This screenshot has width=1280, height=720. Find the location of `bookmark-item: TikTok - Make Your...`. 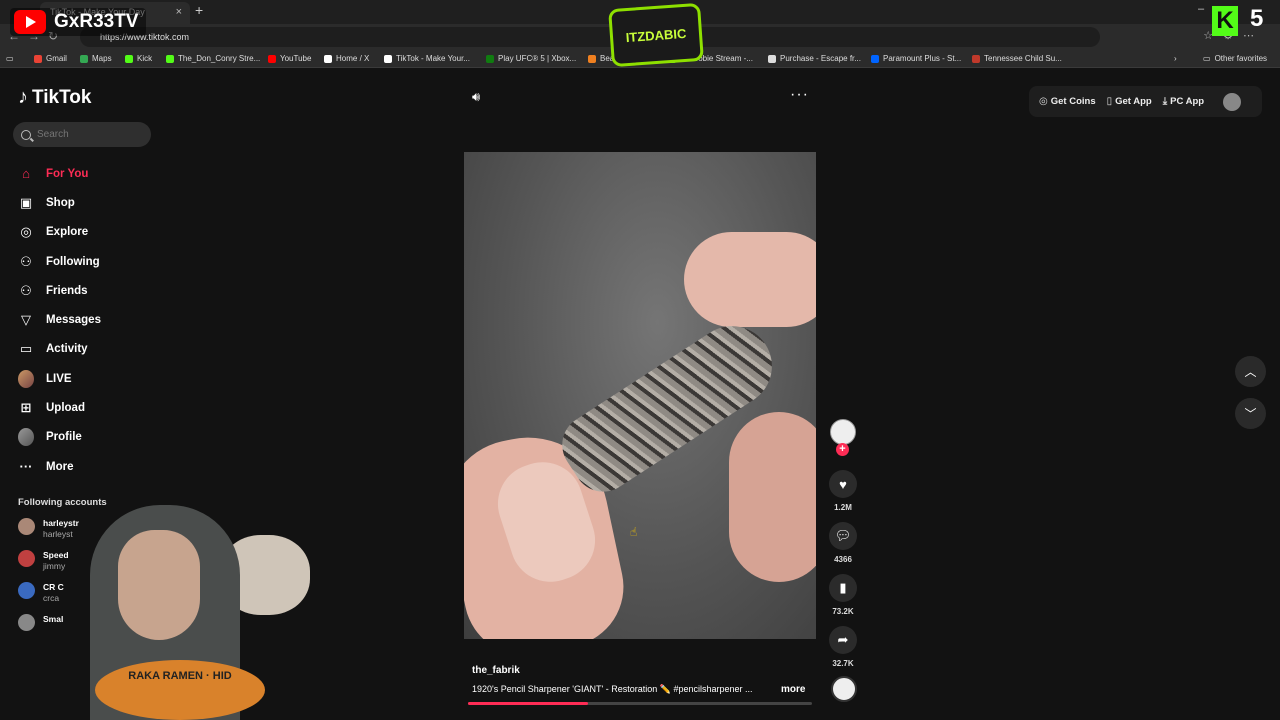

bookmark-item: TikTok - Make Your... is located at coordinates (427, 58).